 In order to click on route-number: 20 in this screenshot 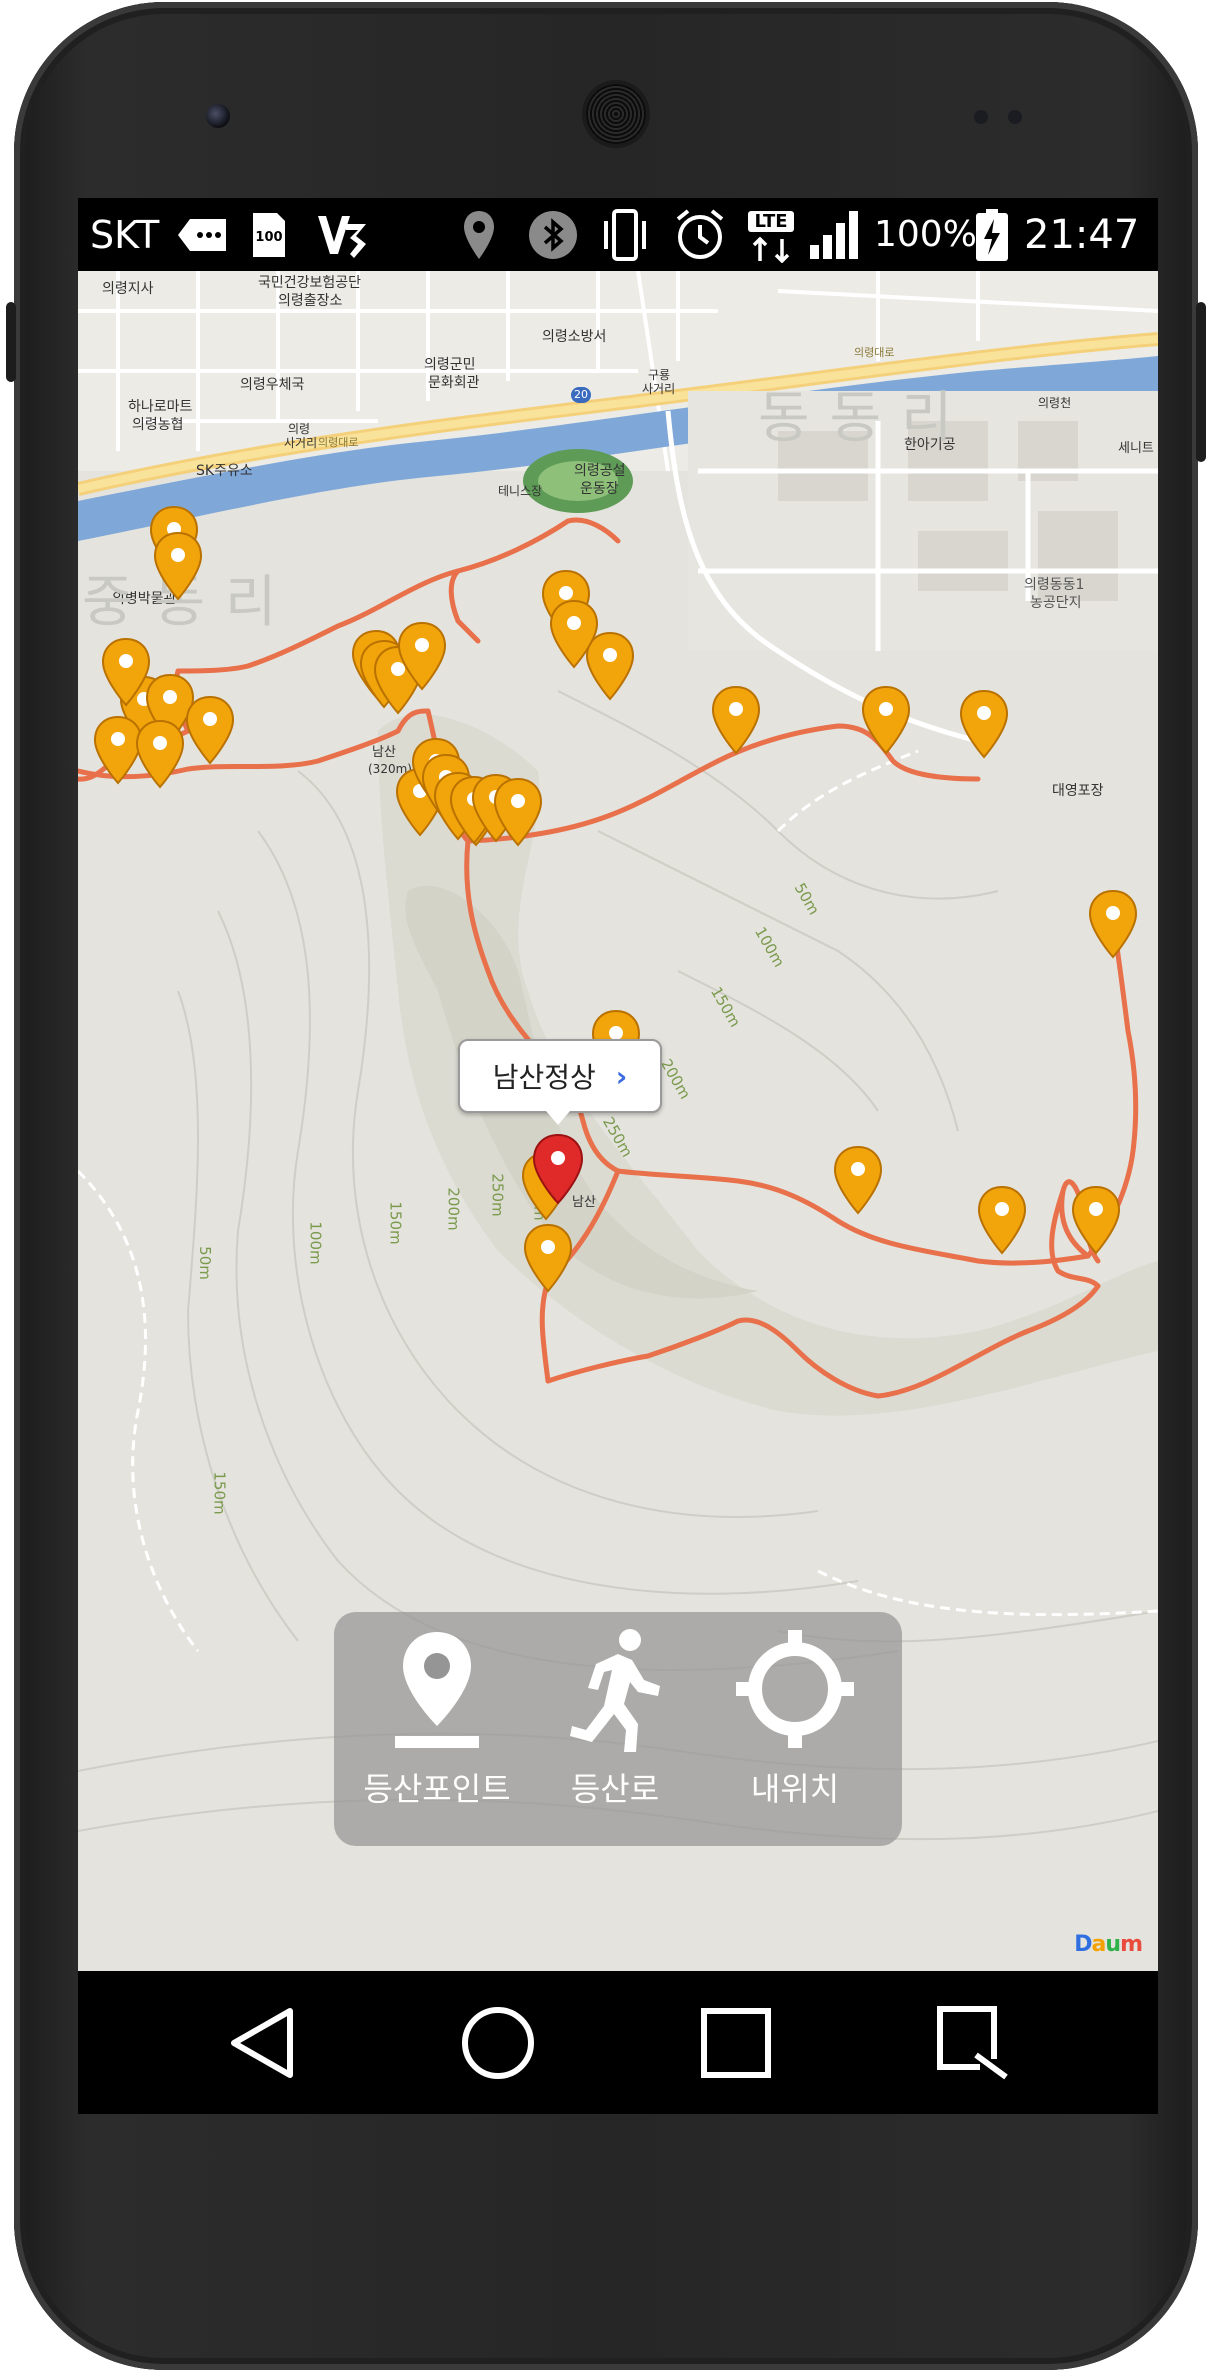, I will do `click(581, 395)`.